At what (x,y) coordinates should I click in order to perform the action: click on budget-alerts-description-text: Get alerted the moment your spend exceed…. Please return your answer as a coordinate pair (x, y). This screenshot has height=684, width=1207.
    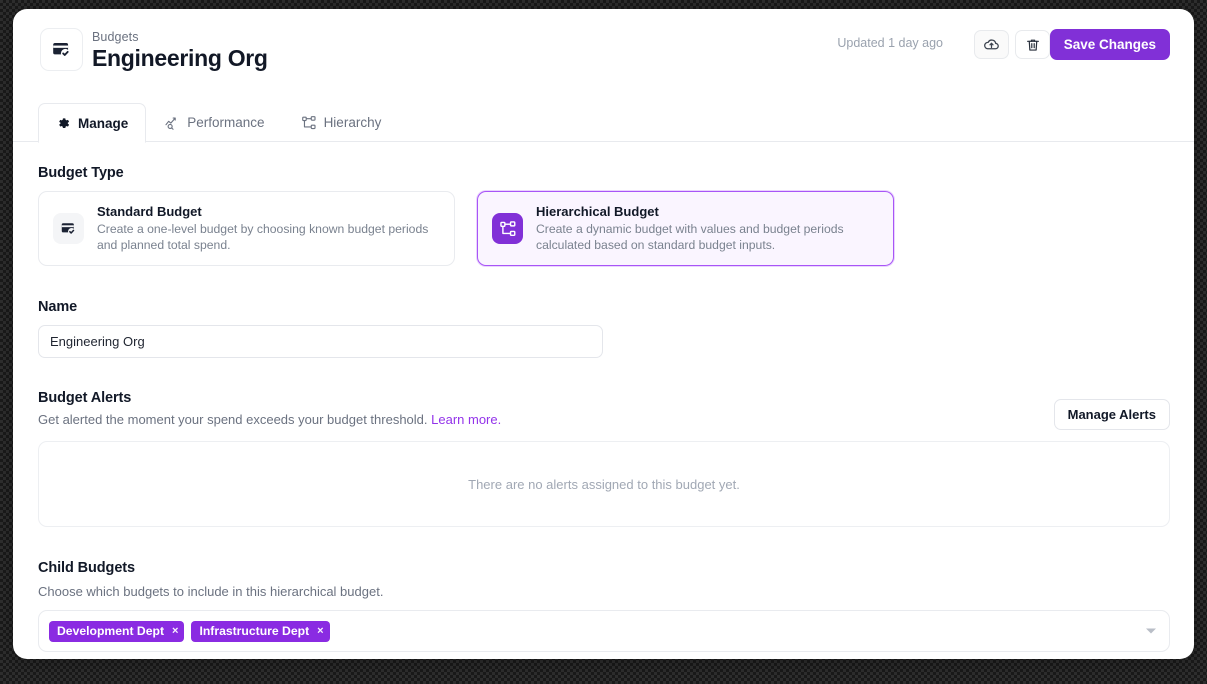
    Looking at the image, I should click on (233, 419).